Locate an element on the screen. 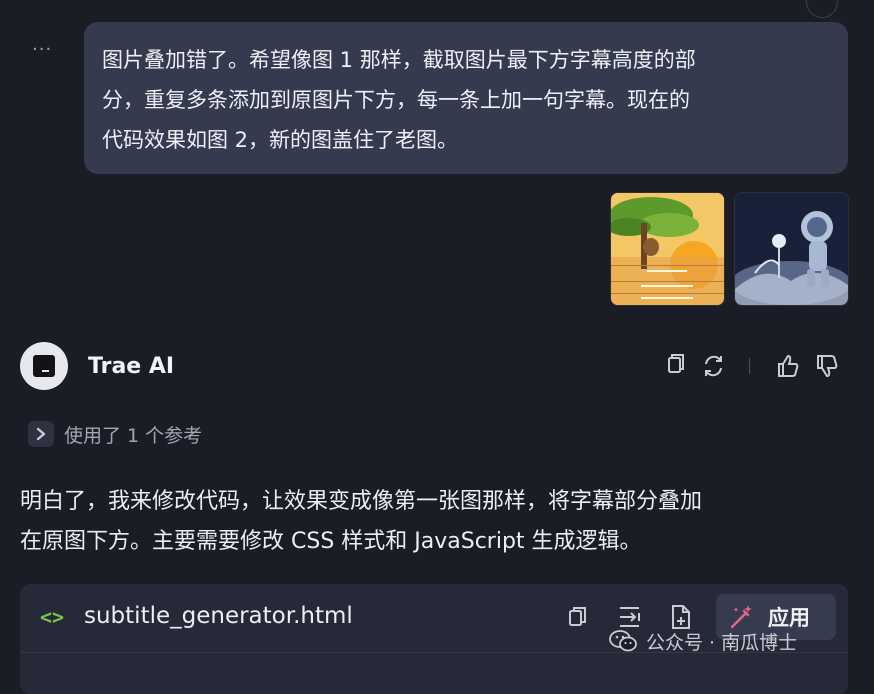 The image size is (874, 694). ai-avatar is located at coordinates (44, 366).